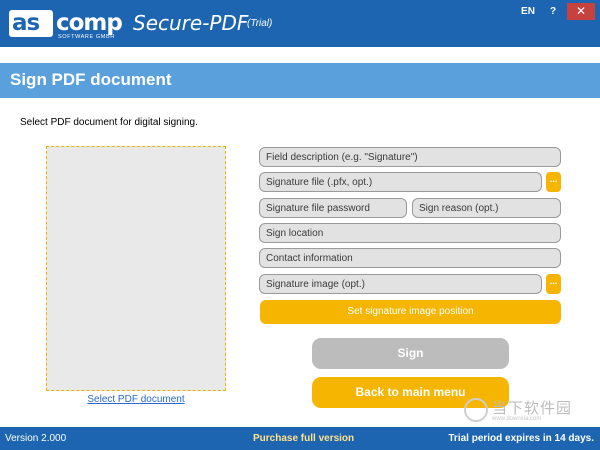  What do you see at coordinates (410, 312) in the screenshot?
I see `set-signature-position-button: Set signature image position` at bounding box center [410, 312].